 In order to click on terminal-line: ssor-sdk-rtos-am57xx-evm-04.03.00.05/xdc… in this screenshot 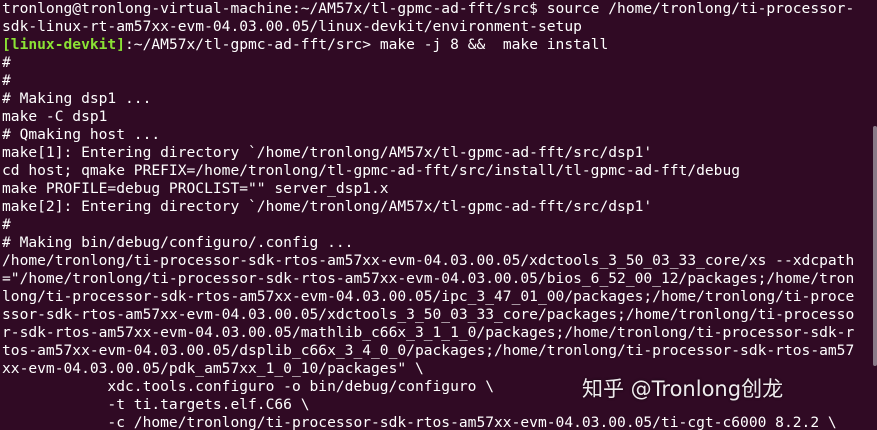, I will do `click(428, 314)`.